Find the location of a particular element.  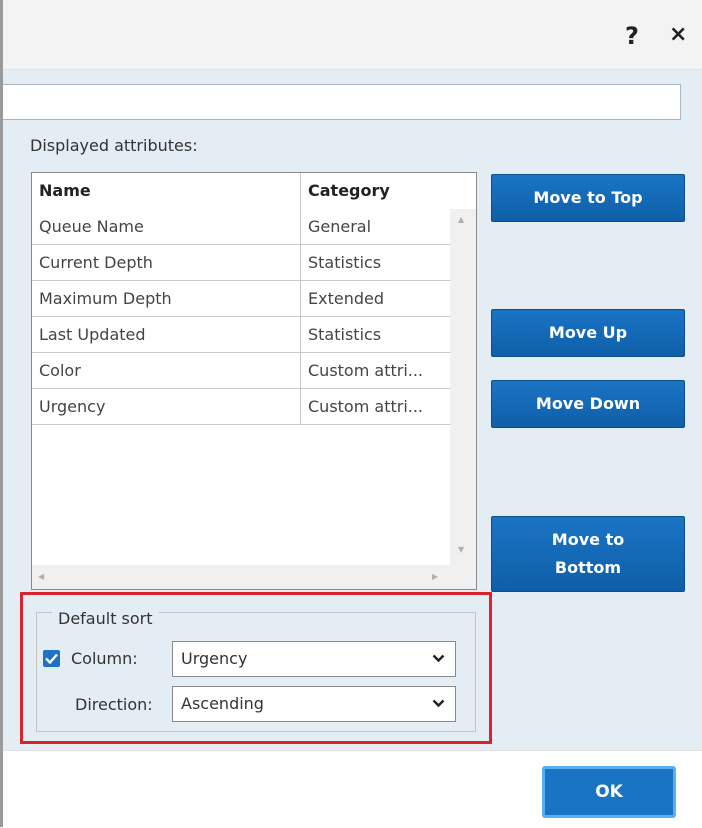

row-name-cell: Last Updated is located at coordinates (92, 334).